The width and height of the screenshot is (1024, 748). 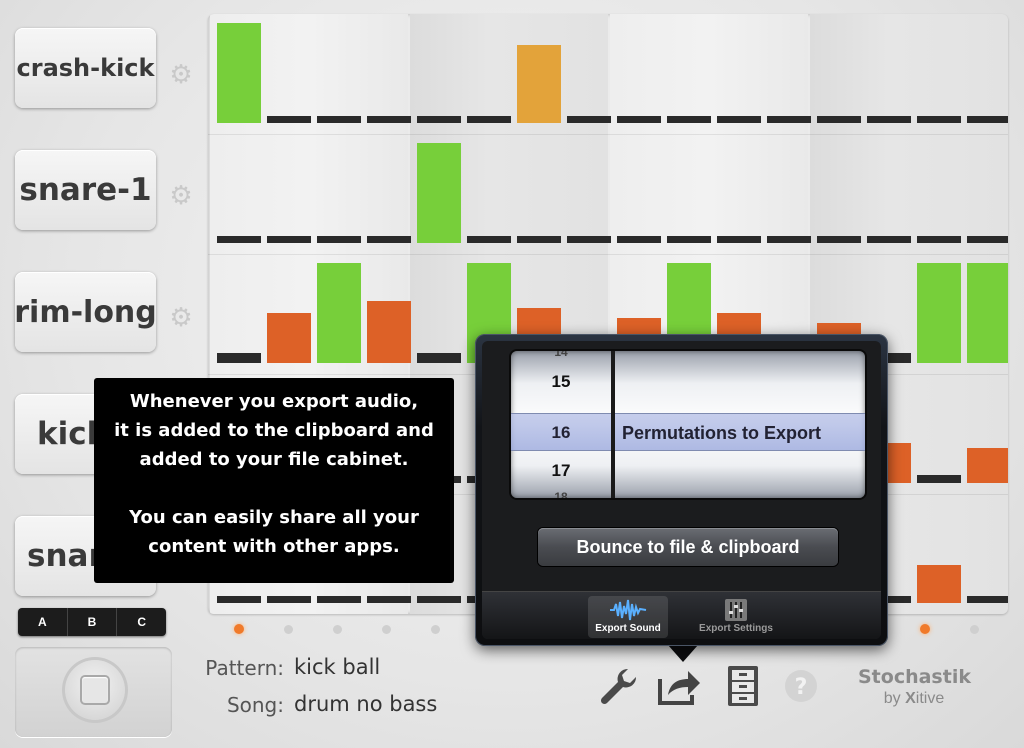 I want to click on tab-export-sound: Export Sound, so click(x=628, y=617).